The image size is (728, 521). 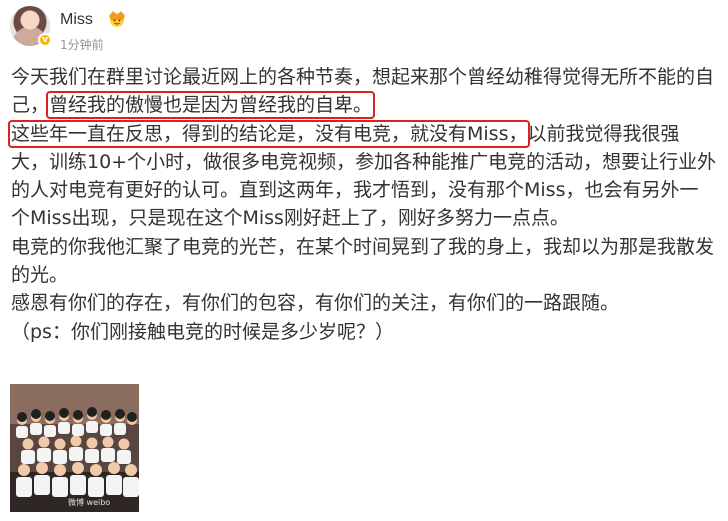 What do you see at coordinates (269, 133) in the screenshot?
I see `highlighted-sentence-2: 这些年一直在反思，得到的结论是，没有电竞，就没有Miss，` at bounding box center [269, 133].